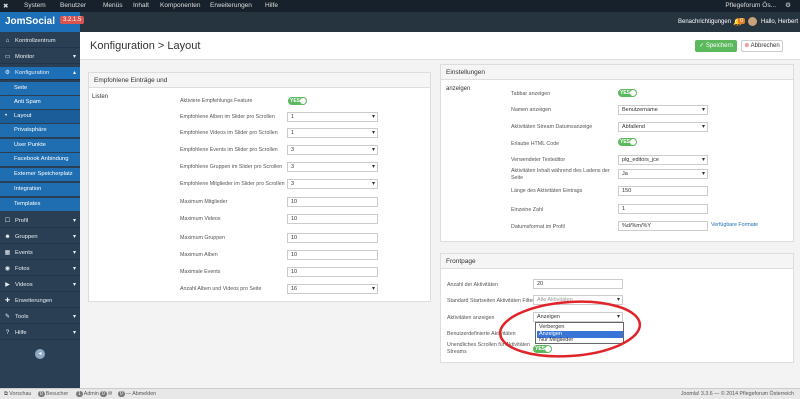 Image resolution: width=800 pixels, height=399 pixels. I want to click on show-activities-dropdown-list: Verbergen Anzeigen Nur Mitglieder, so click(579, 333).